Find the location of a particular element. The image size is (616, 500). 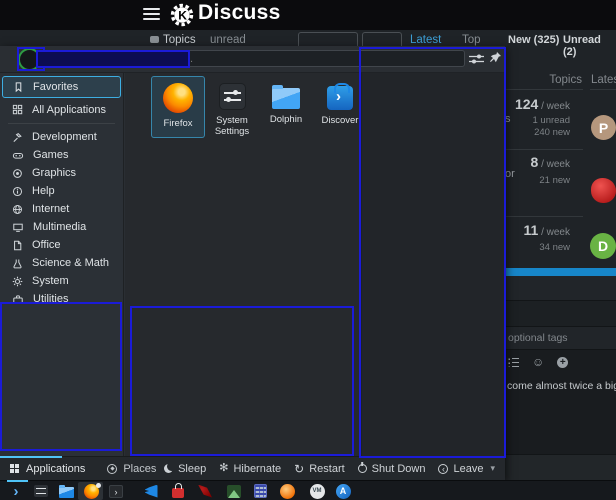

sidebar-item-office: Office is located at coordinates (61, 245).